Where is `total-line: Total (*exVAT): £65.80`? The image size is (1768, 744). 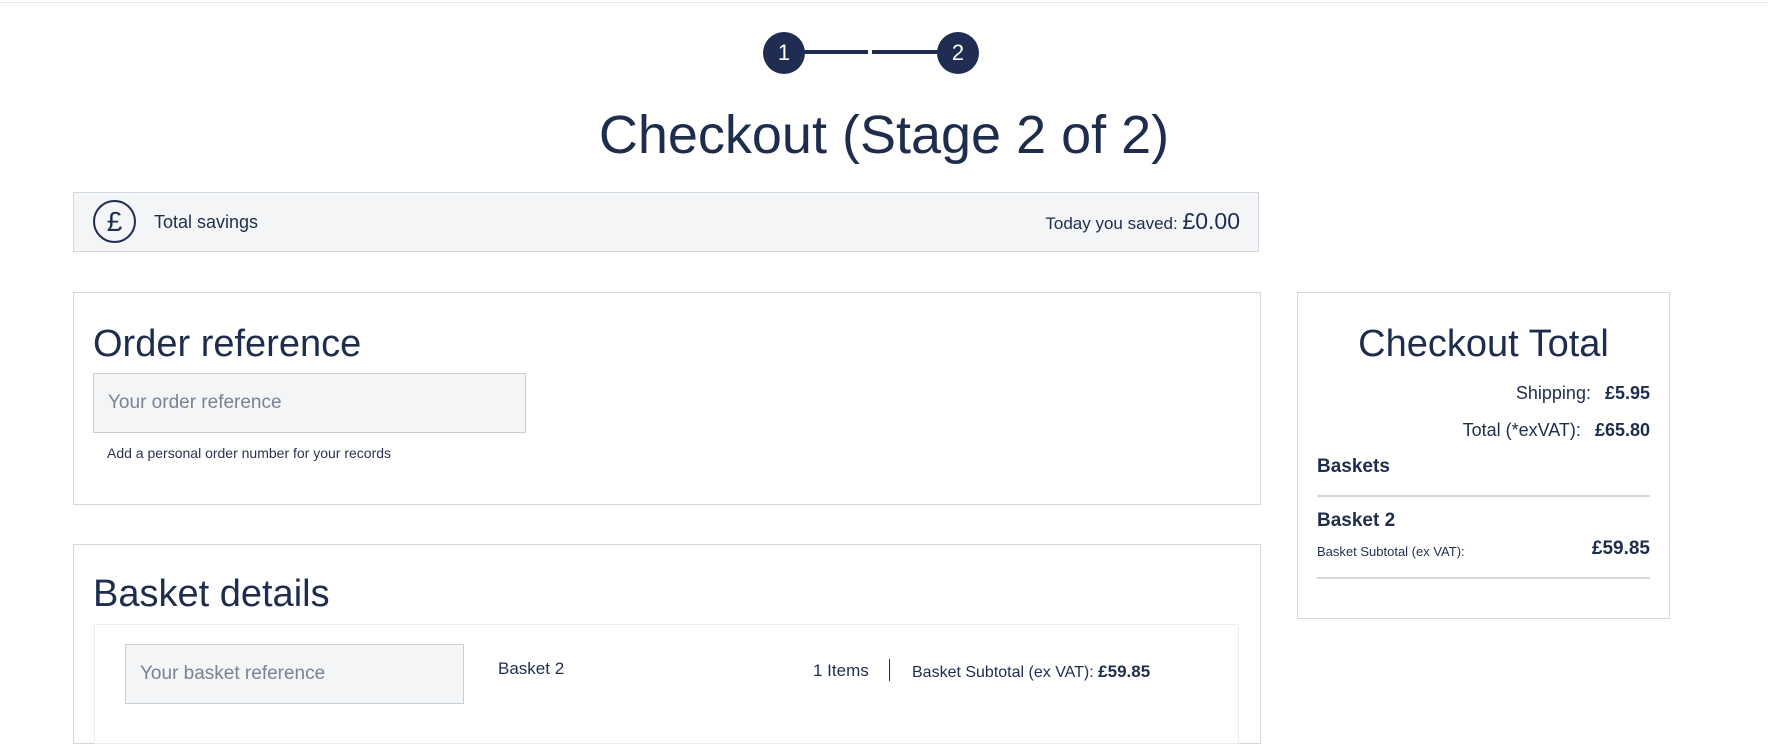 total-line: Total (*exVAT): £65.80 is located at coordinates (1556, 430).